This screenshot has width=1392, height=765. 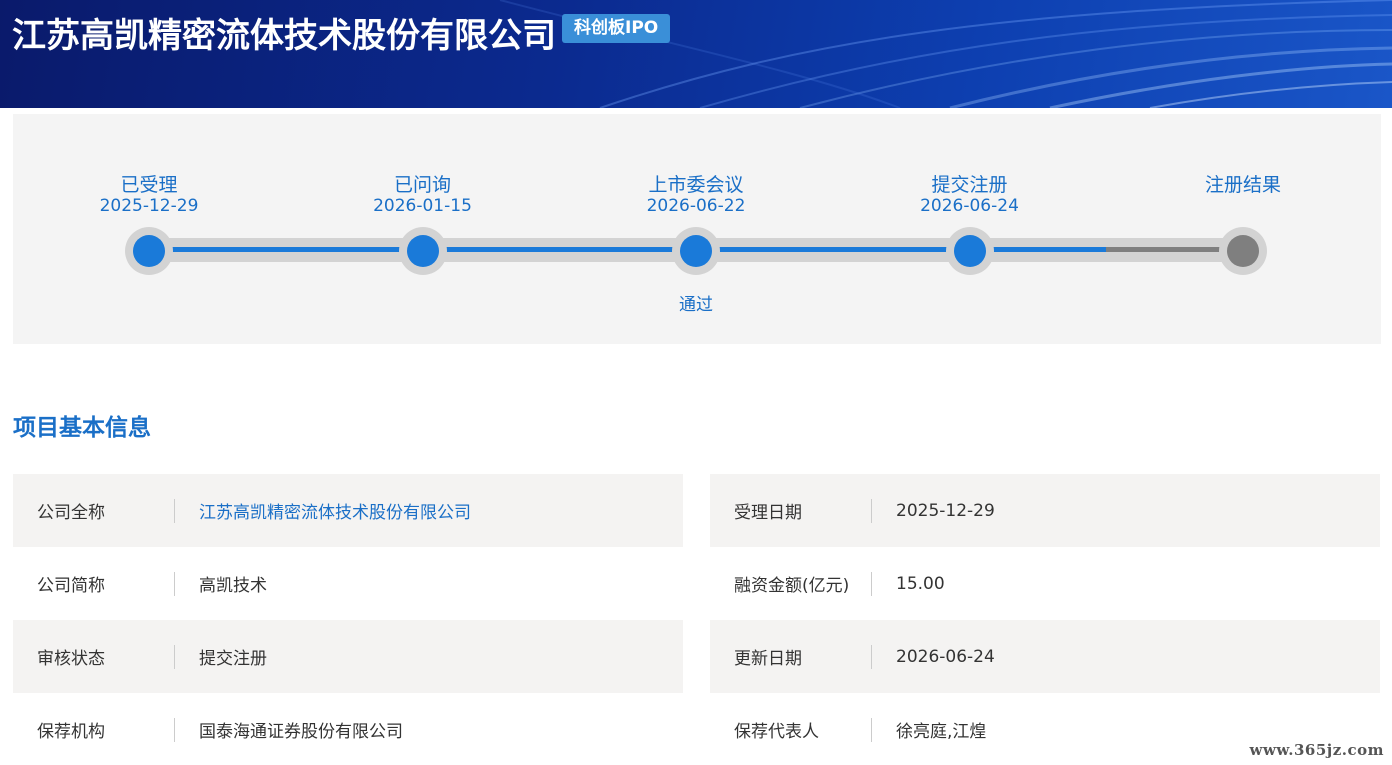 I want to click on info-value: 15.00, so click(x=920, y=583).